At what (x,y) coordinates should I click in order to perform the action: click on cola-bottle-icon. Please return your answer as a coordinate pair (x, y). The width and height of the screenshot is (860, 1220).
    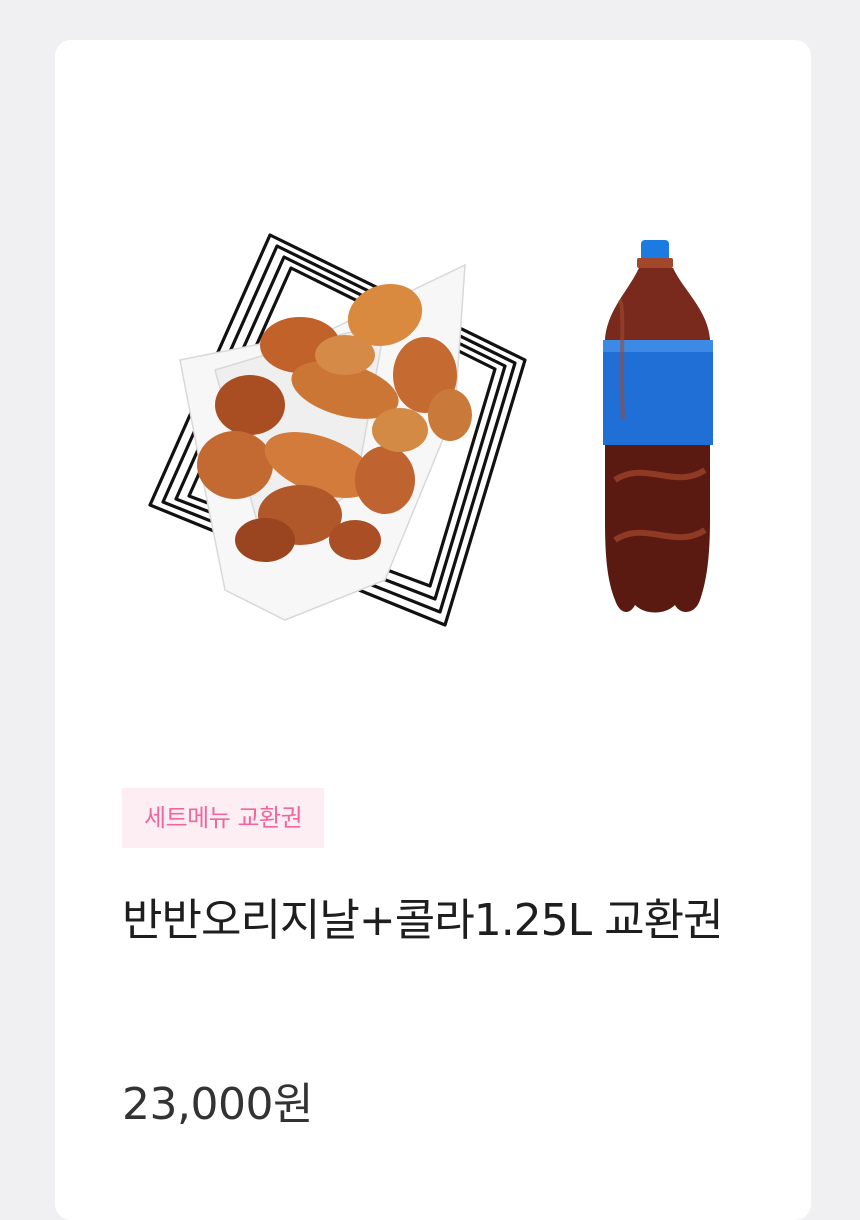
    Looking at the image, I should click on (658, 426).